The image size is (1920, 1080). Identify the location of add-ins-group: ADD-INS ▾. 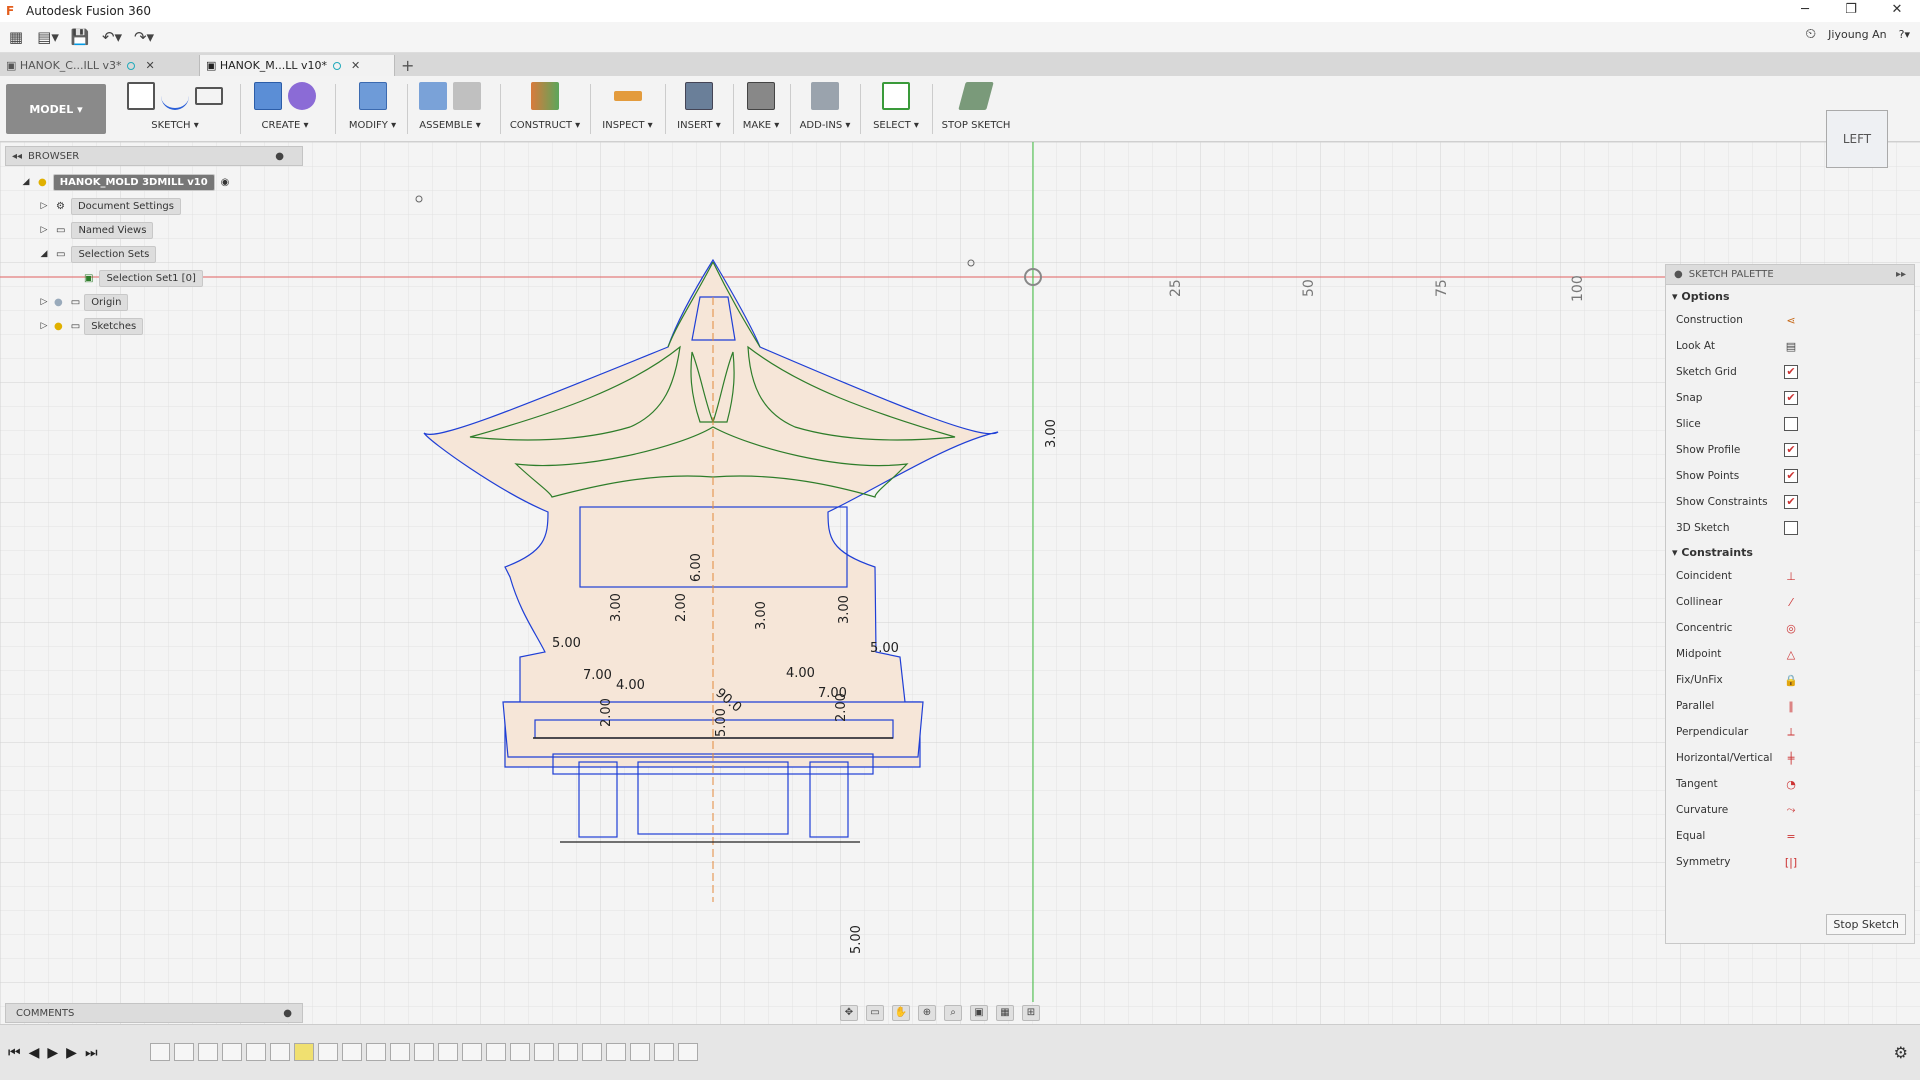
(825, 110).